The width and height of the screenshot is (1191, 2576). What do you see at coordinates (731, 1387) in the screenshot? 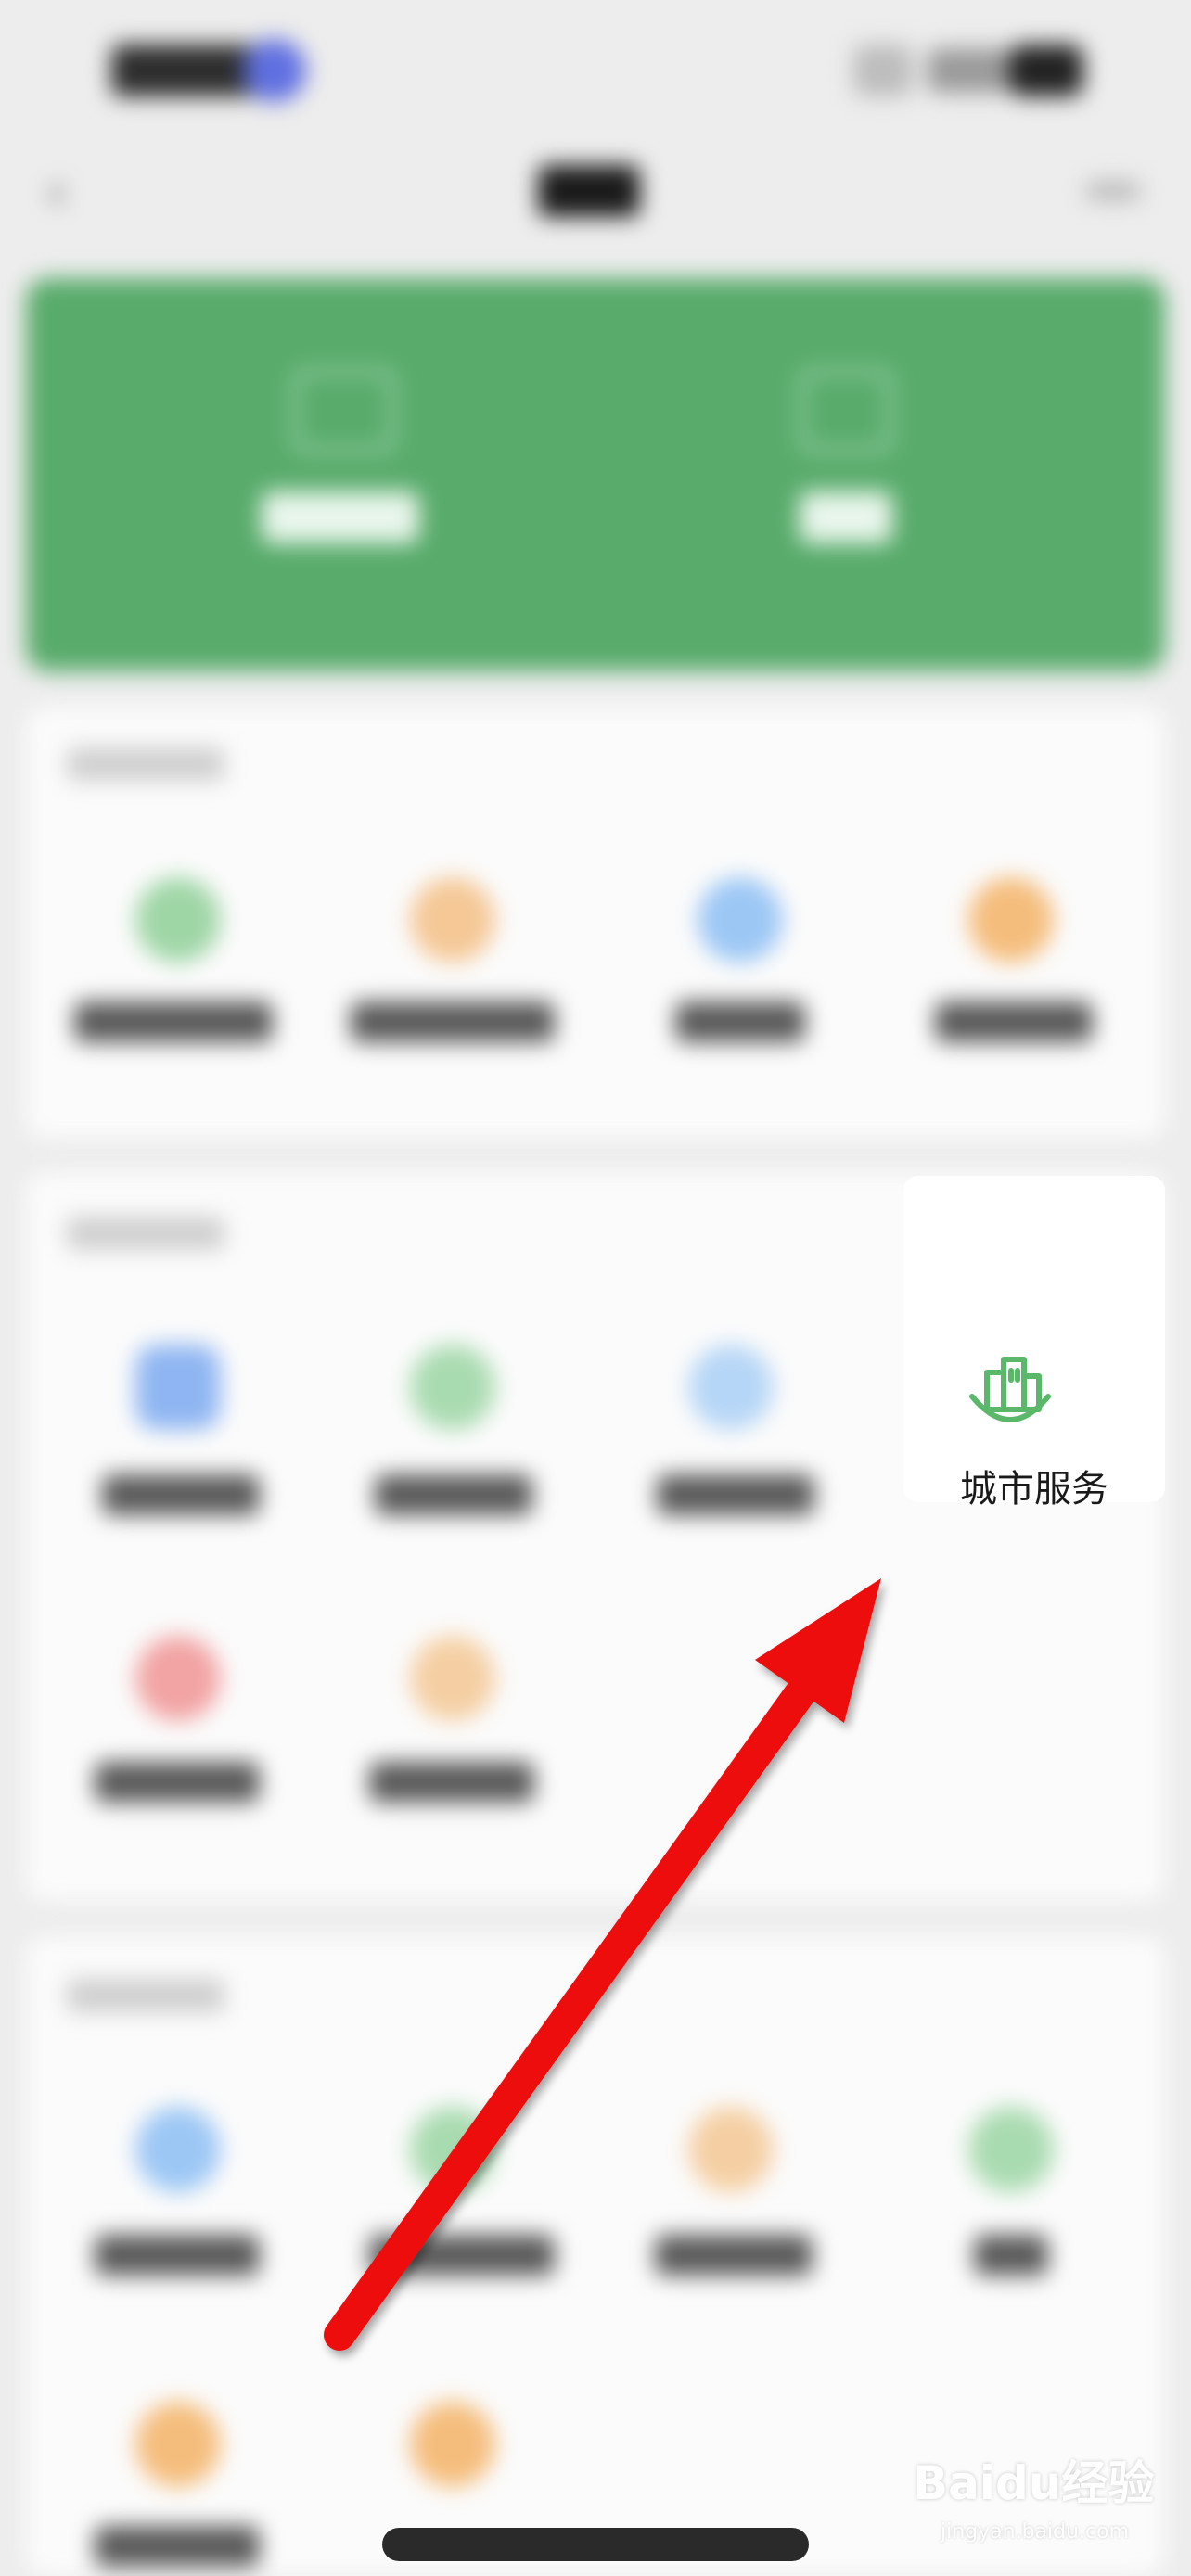
I see `q-coin-icon` at bounding box center [731, 1387].